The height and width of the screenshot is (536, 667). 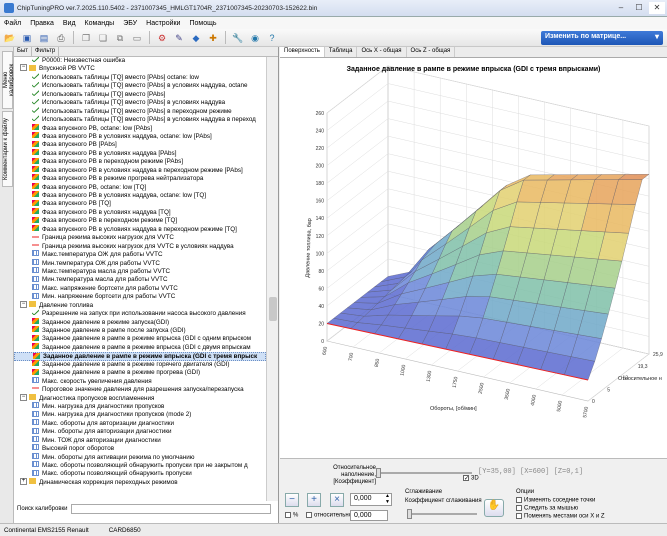 What do you see at coordinates (140, 381) in the screenshot?
I see `tree-item: Макс. скорость увеличения давления` at bounding box center [140, 381].